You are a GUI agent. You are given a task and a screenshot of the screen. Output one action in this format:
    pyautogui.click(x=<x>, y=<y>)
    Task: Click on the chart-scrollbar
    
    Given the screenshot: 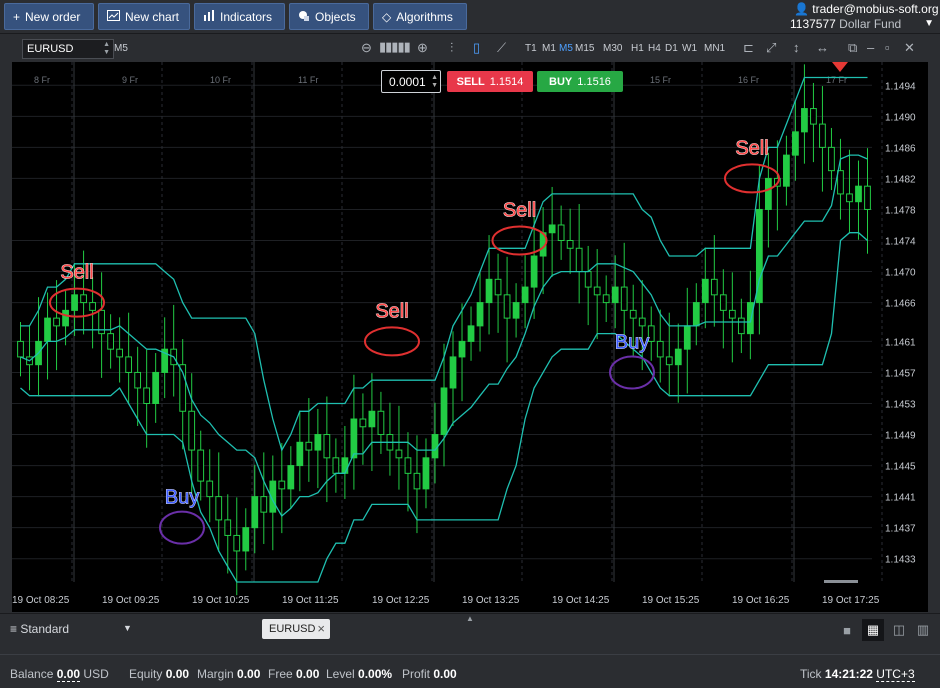 What is the action you would take?
    pyautogui.click(x=841, y=581)
    